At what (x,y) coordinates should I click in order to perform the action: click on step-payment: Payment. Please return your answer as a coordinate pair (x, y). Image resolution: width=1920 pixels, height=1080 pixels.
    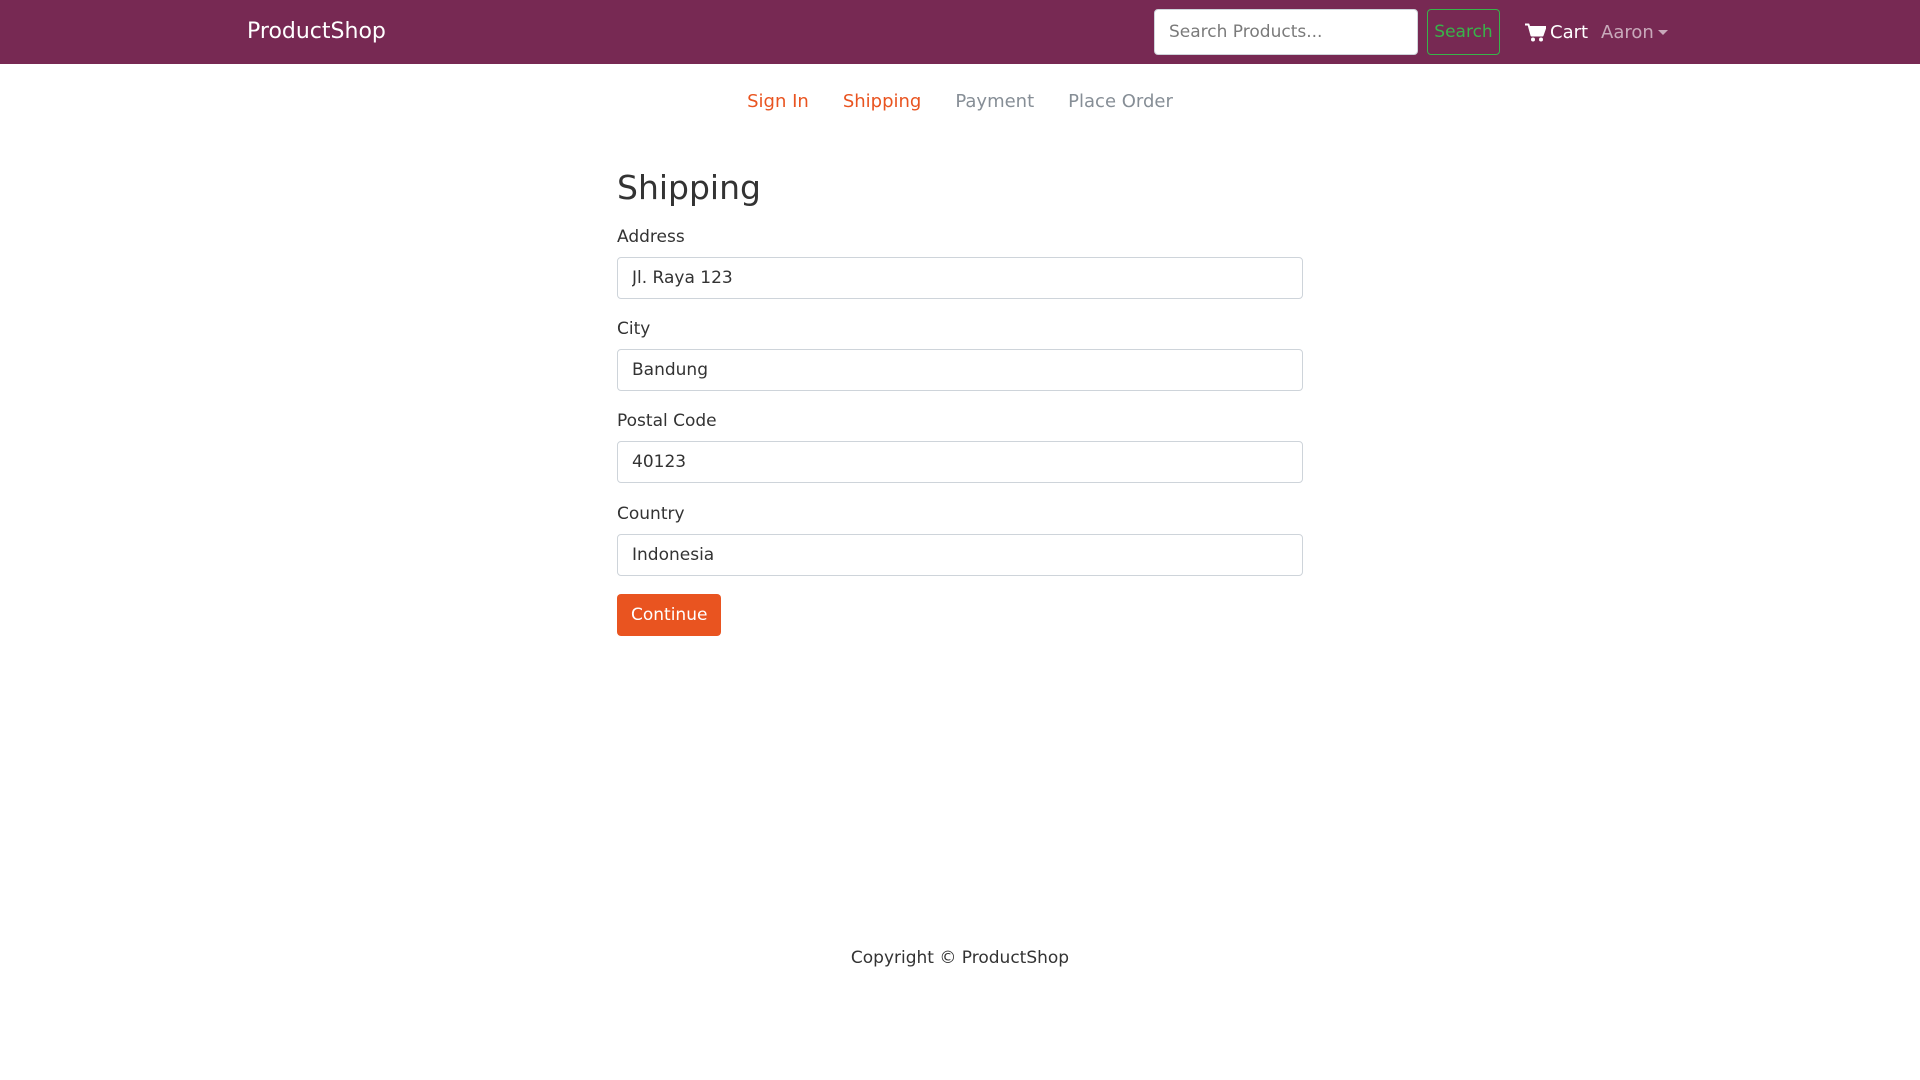
    Looking at the image, I should click on (995, 101).